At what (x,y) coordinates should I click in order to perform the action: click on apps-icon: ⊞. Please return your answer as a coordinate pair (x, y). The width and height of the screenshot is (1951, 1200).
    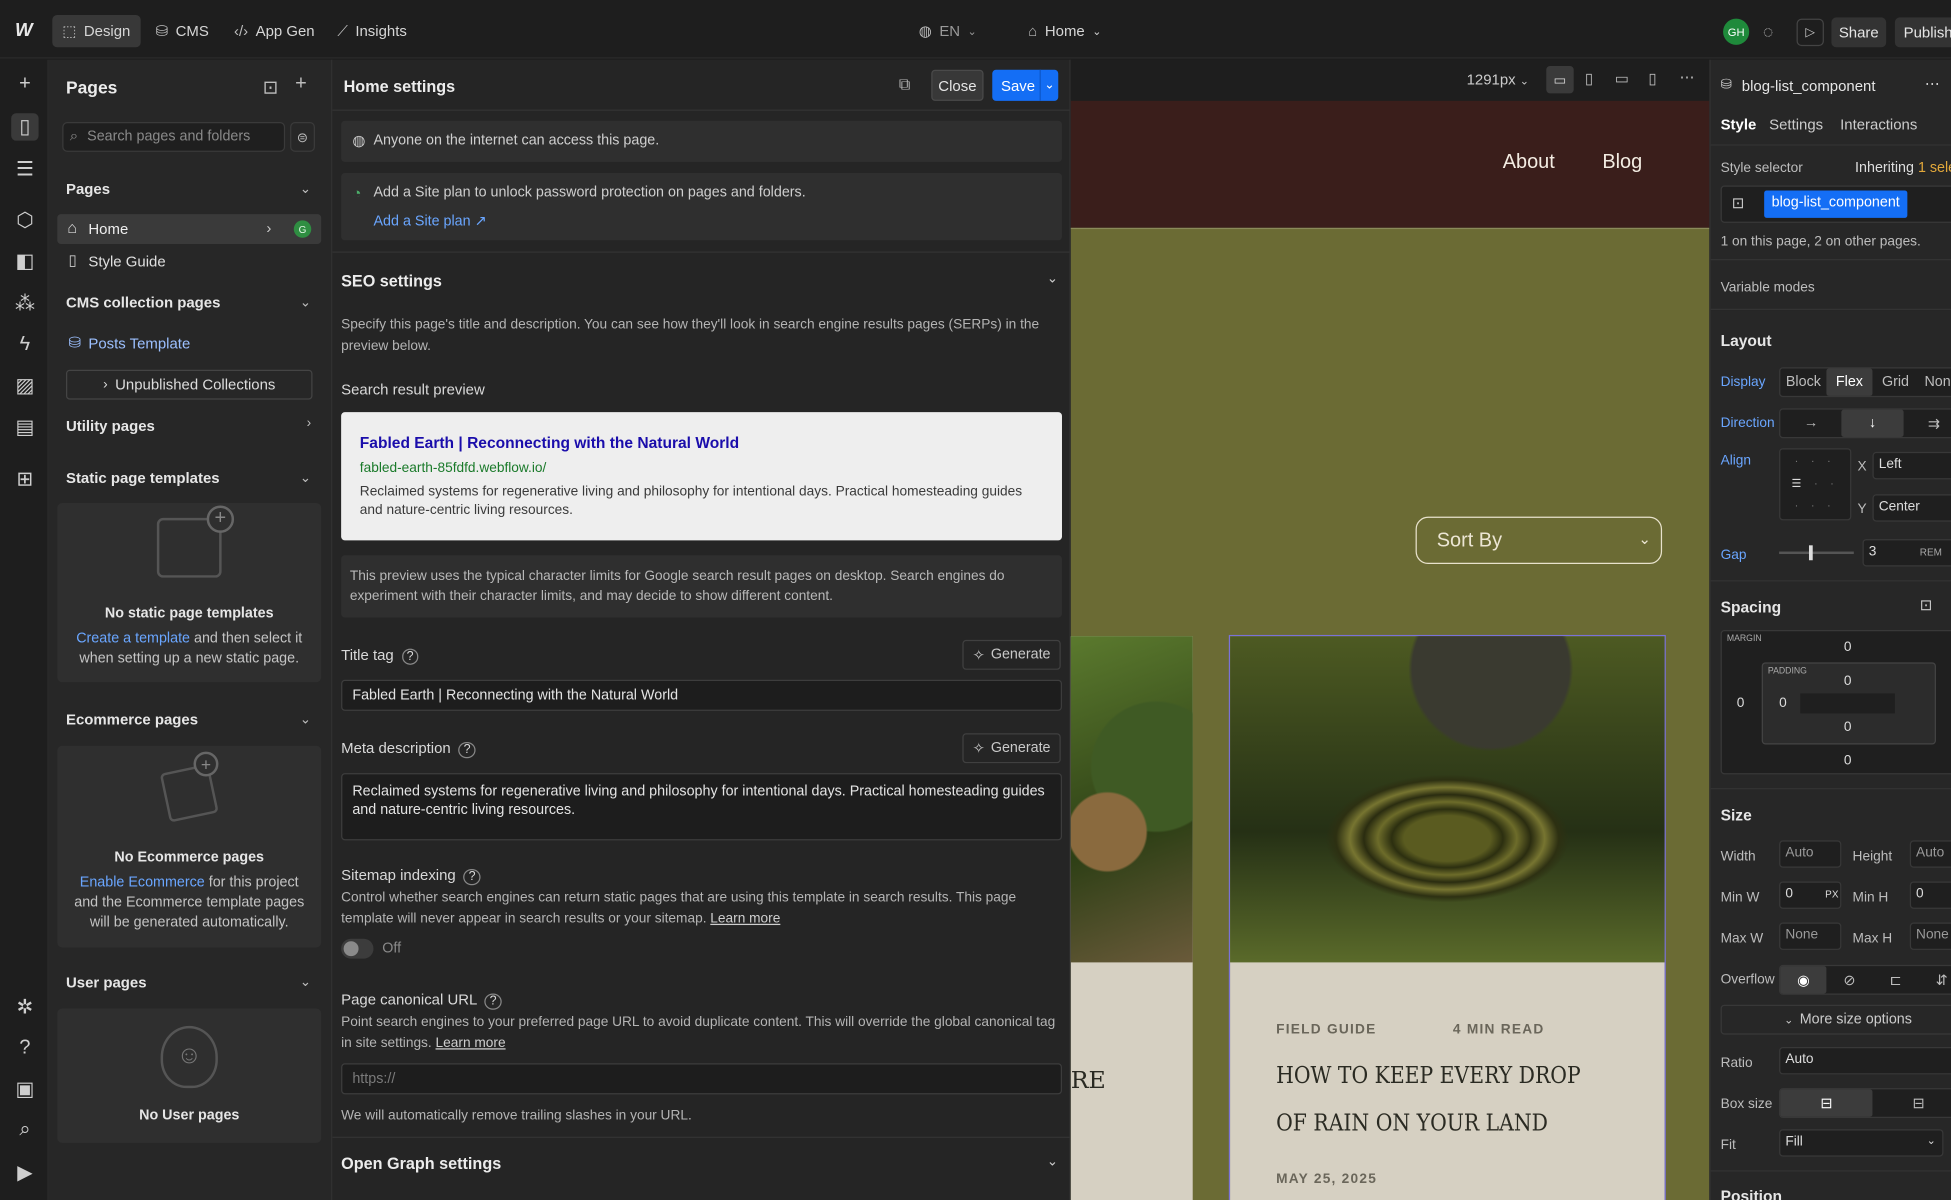
    Looking at the image, I should click on (24, 479).